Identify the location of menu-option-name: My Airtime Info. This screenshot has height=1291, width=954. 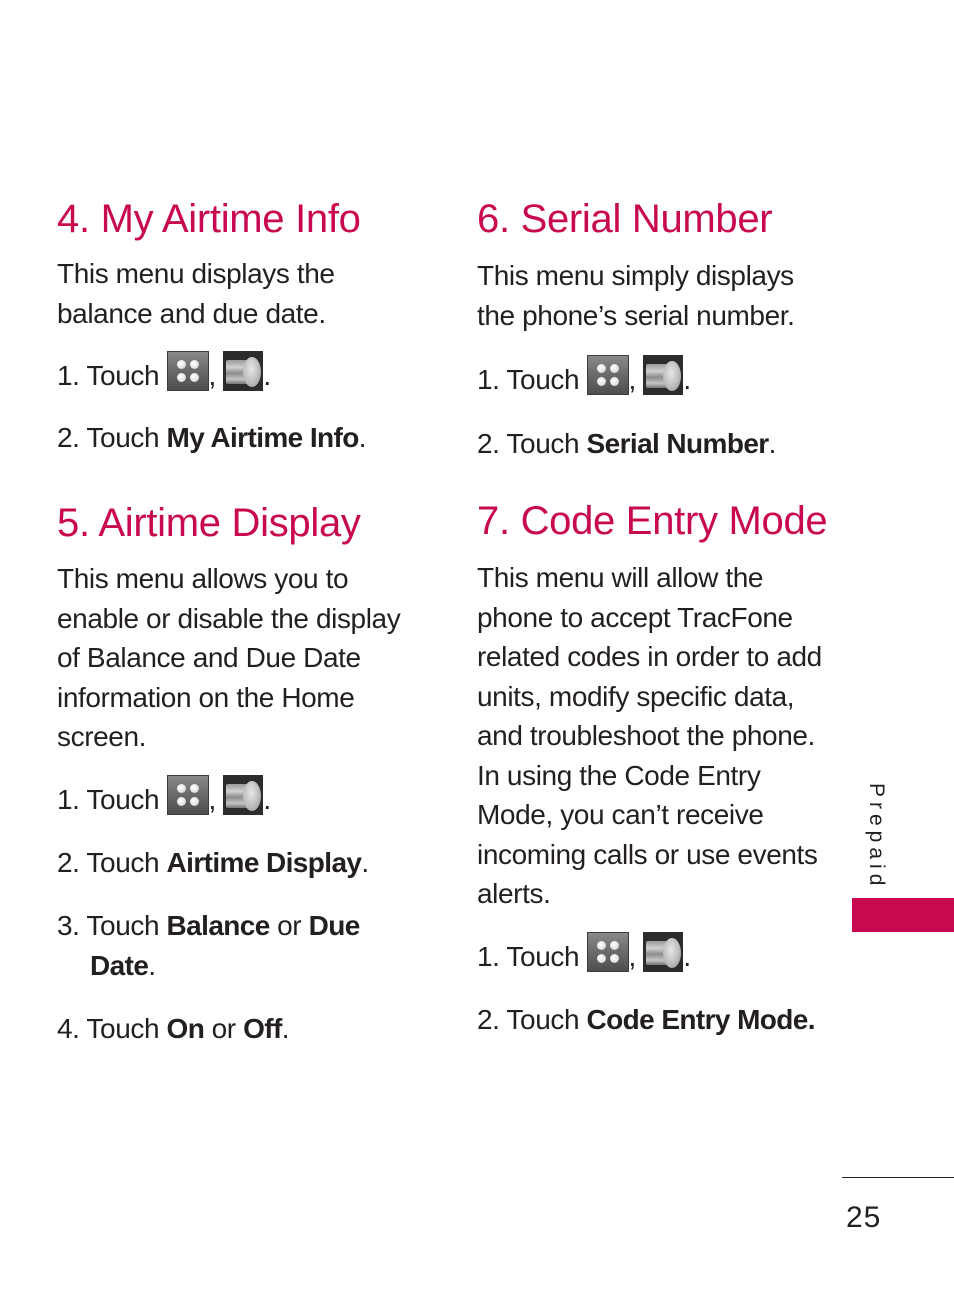
(263, 437).